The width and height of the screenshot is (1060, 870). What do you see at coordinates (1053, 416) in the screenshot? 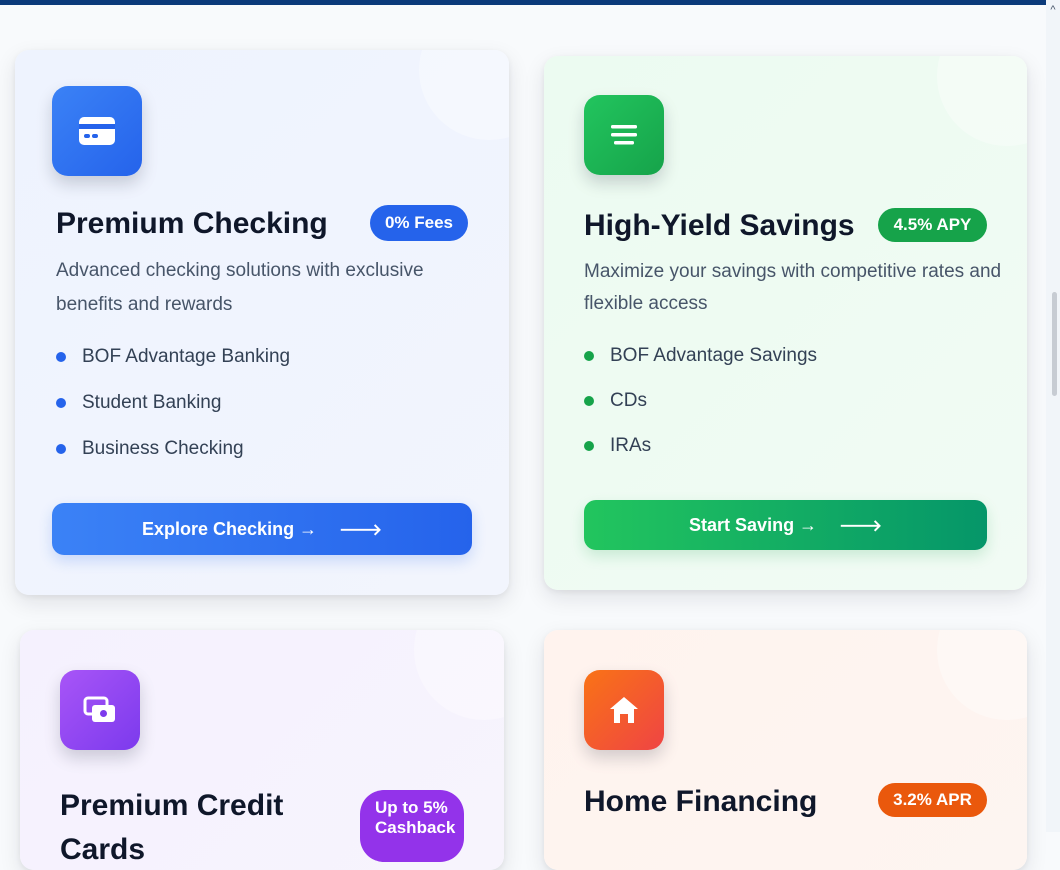
I see `scrollbar-track` at bounding box center [1053, 416].